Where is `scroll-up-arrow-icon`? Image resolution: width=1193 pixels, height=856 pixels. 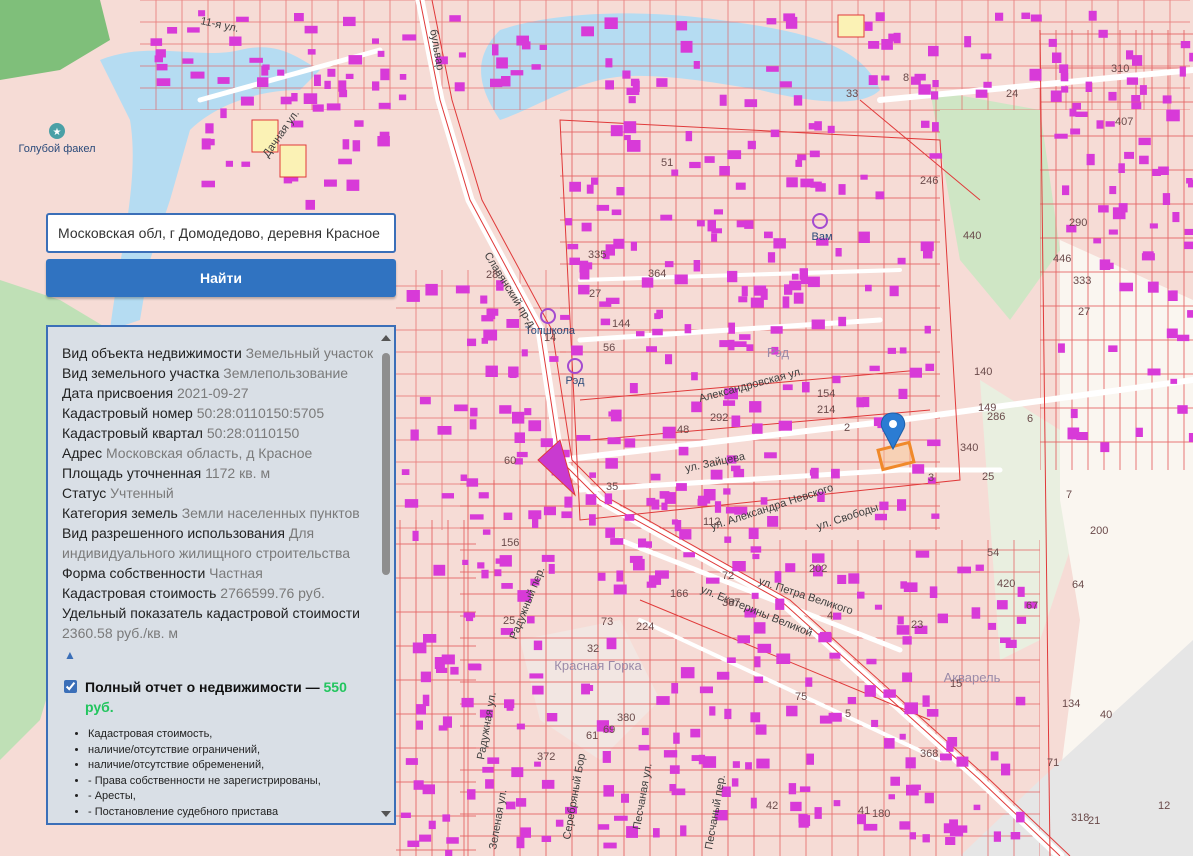 scroll-up-arrow-icon is located at coordinates (386, 338).